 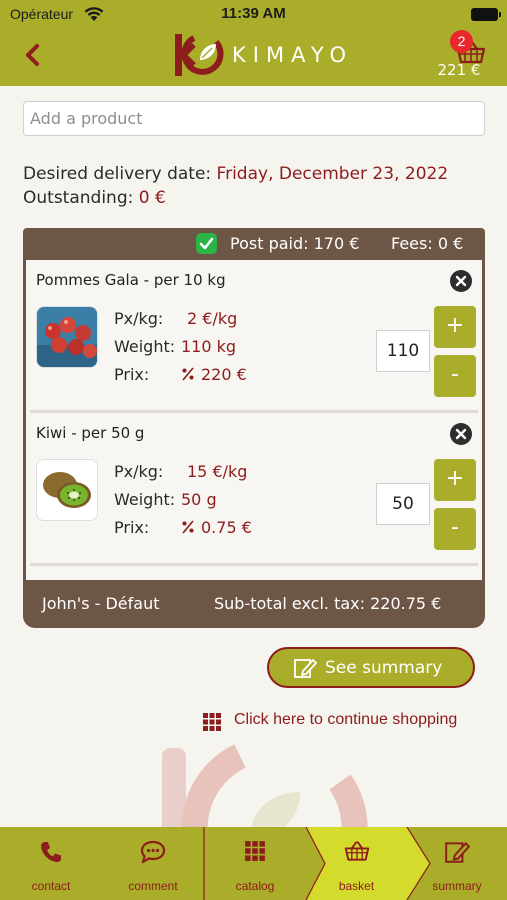 I want to click on tab-label: basket, so click(x=356, y=886).